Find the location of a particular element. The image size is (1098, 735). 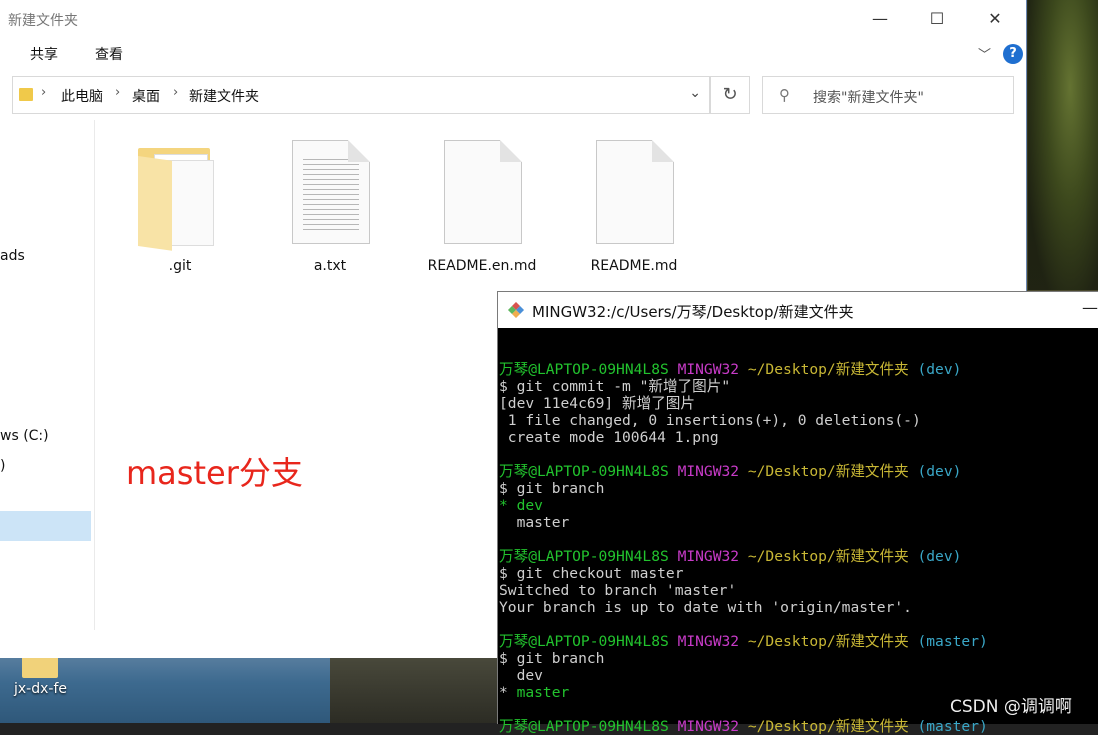

file-item-a-txt: a.txt is located at coordinates (330, 210).